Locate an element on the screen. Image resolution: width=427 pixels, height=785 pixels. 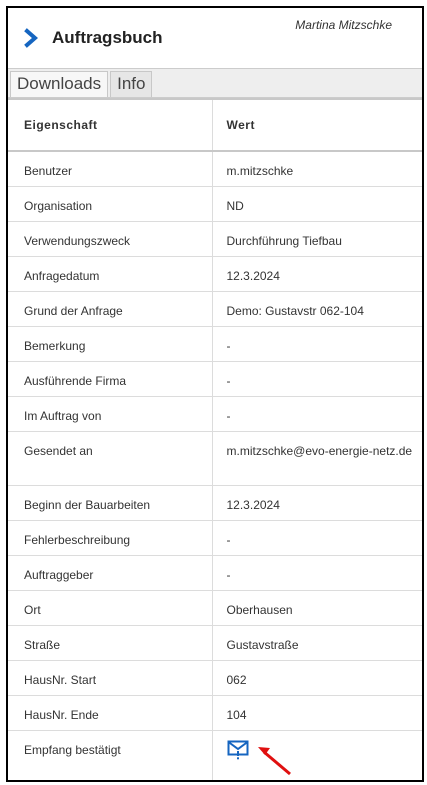
property-value: Durchführung Tiefbau is located at coordinates (316, 239).